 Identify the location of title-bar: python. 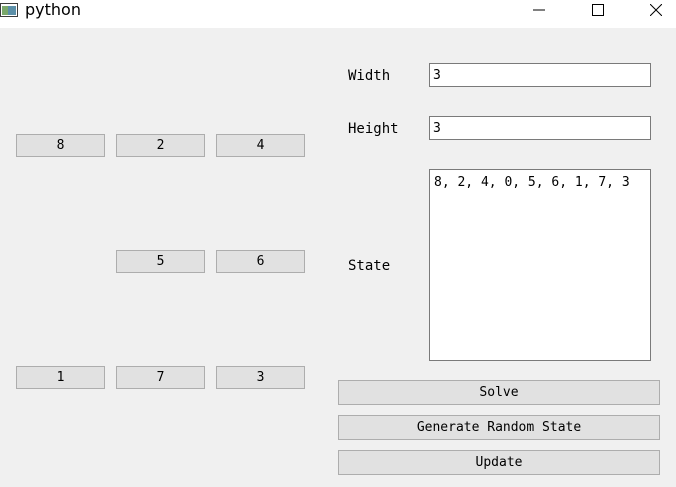
(338, 14).